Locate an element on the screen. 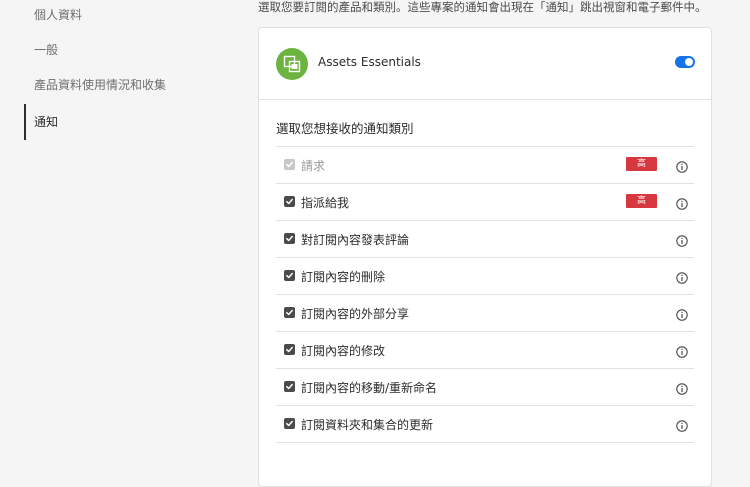 The height and width of the screenshot is (487, 750). category-label: 訂閱內容的刪除 is located at coordinates (343, 277).